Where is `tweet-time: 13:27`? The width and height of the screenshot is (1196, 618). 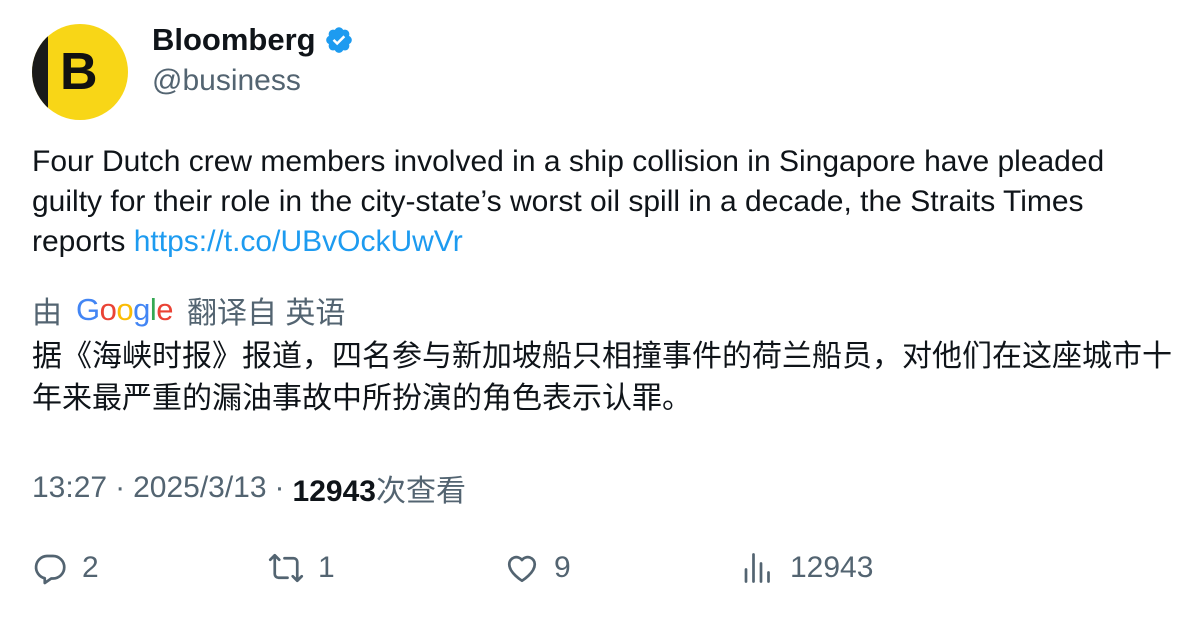 tweet-time: 13:27 is located at coordinates (69, 488).